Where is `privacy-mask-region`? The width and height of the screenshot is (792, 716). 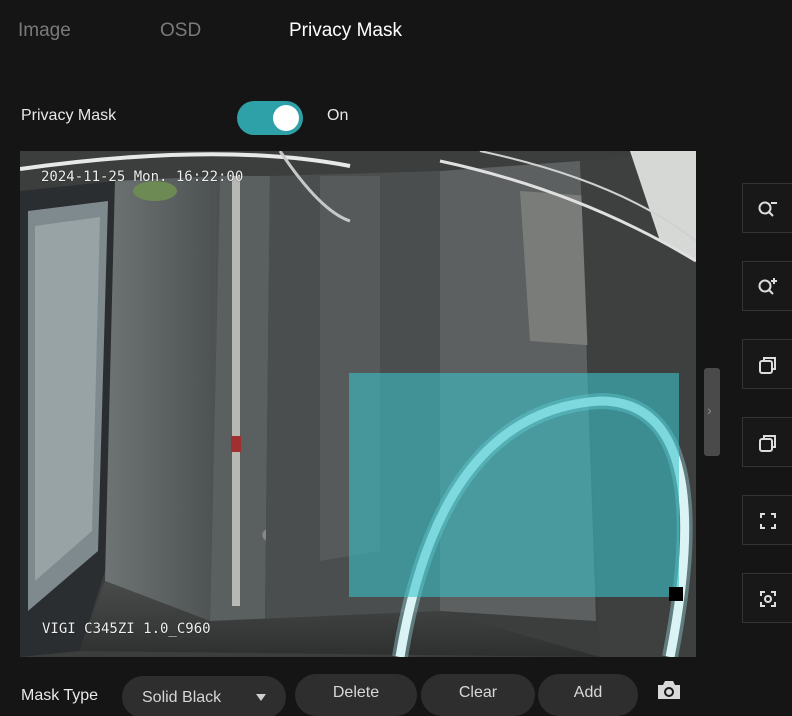
privacy-mask-region is located at coordinates (516, 487).